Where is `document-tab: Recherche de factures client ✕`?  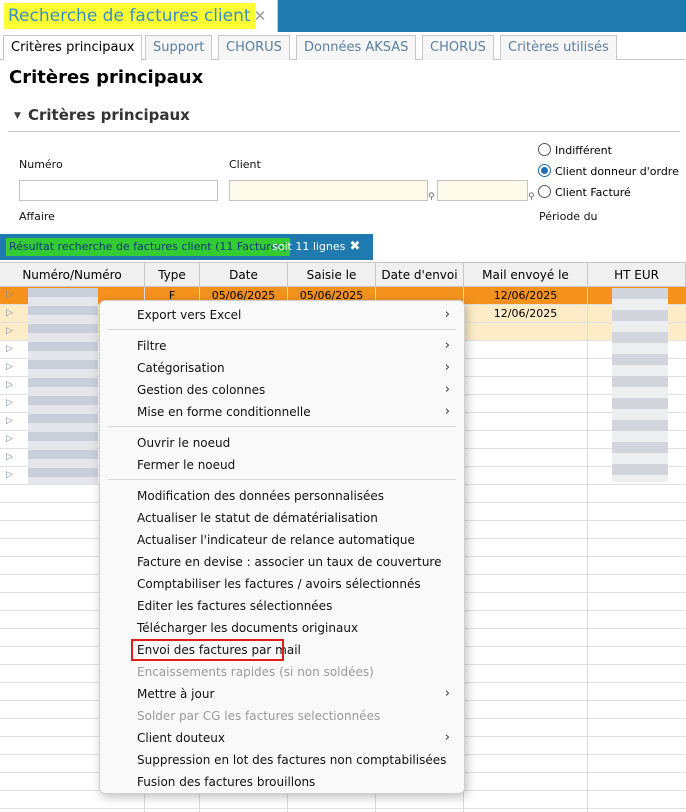 document-tab: Recherche de factures client ✕ is located at coordinates (139, 16).